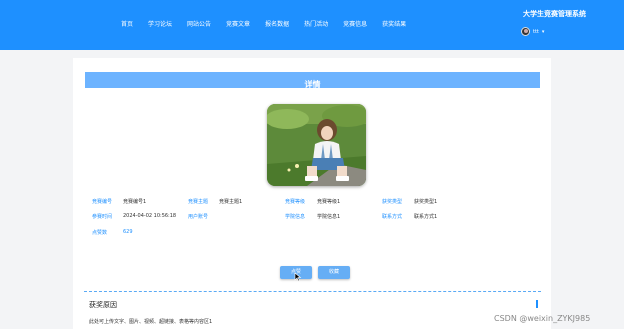 This screenshot has height=329, width=624. What do you see at coordinates (542, 318) in the screenshot?
I see `watermark: CSDN @weixin_ZYKJ985` at bounding box center [542, 318].